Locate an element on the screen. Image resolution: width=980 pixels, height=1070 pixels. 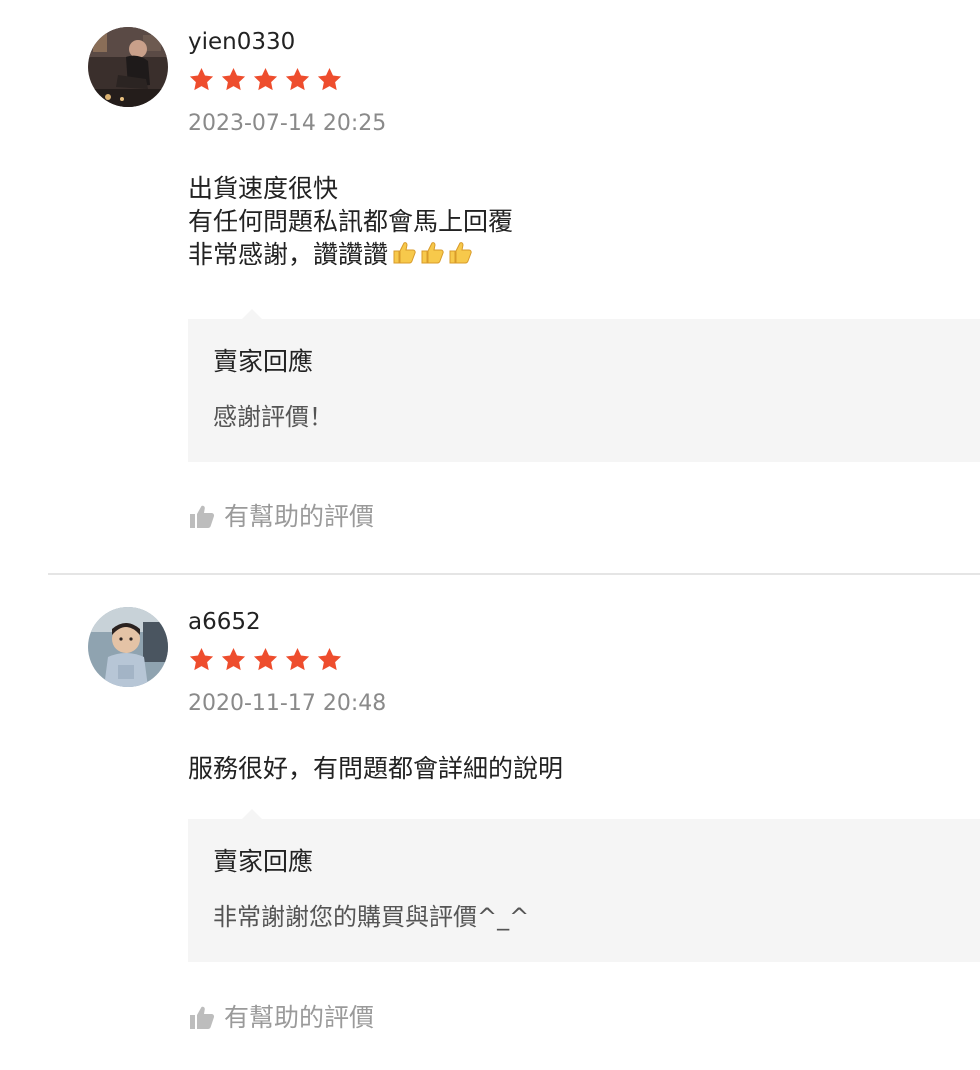
username: a6652 is located at coordinates (224, 622).